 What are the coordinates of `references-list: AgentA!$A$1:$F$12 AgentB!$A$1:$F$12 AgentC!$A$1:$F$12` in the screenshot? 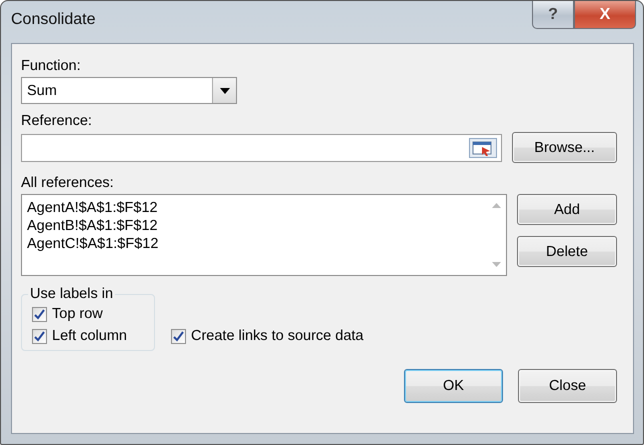 It's located at (264, 235).